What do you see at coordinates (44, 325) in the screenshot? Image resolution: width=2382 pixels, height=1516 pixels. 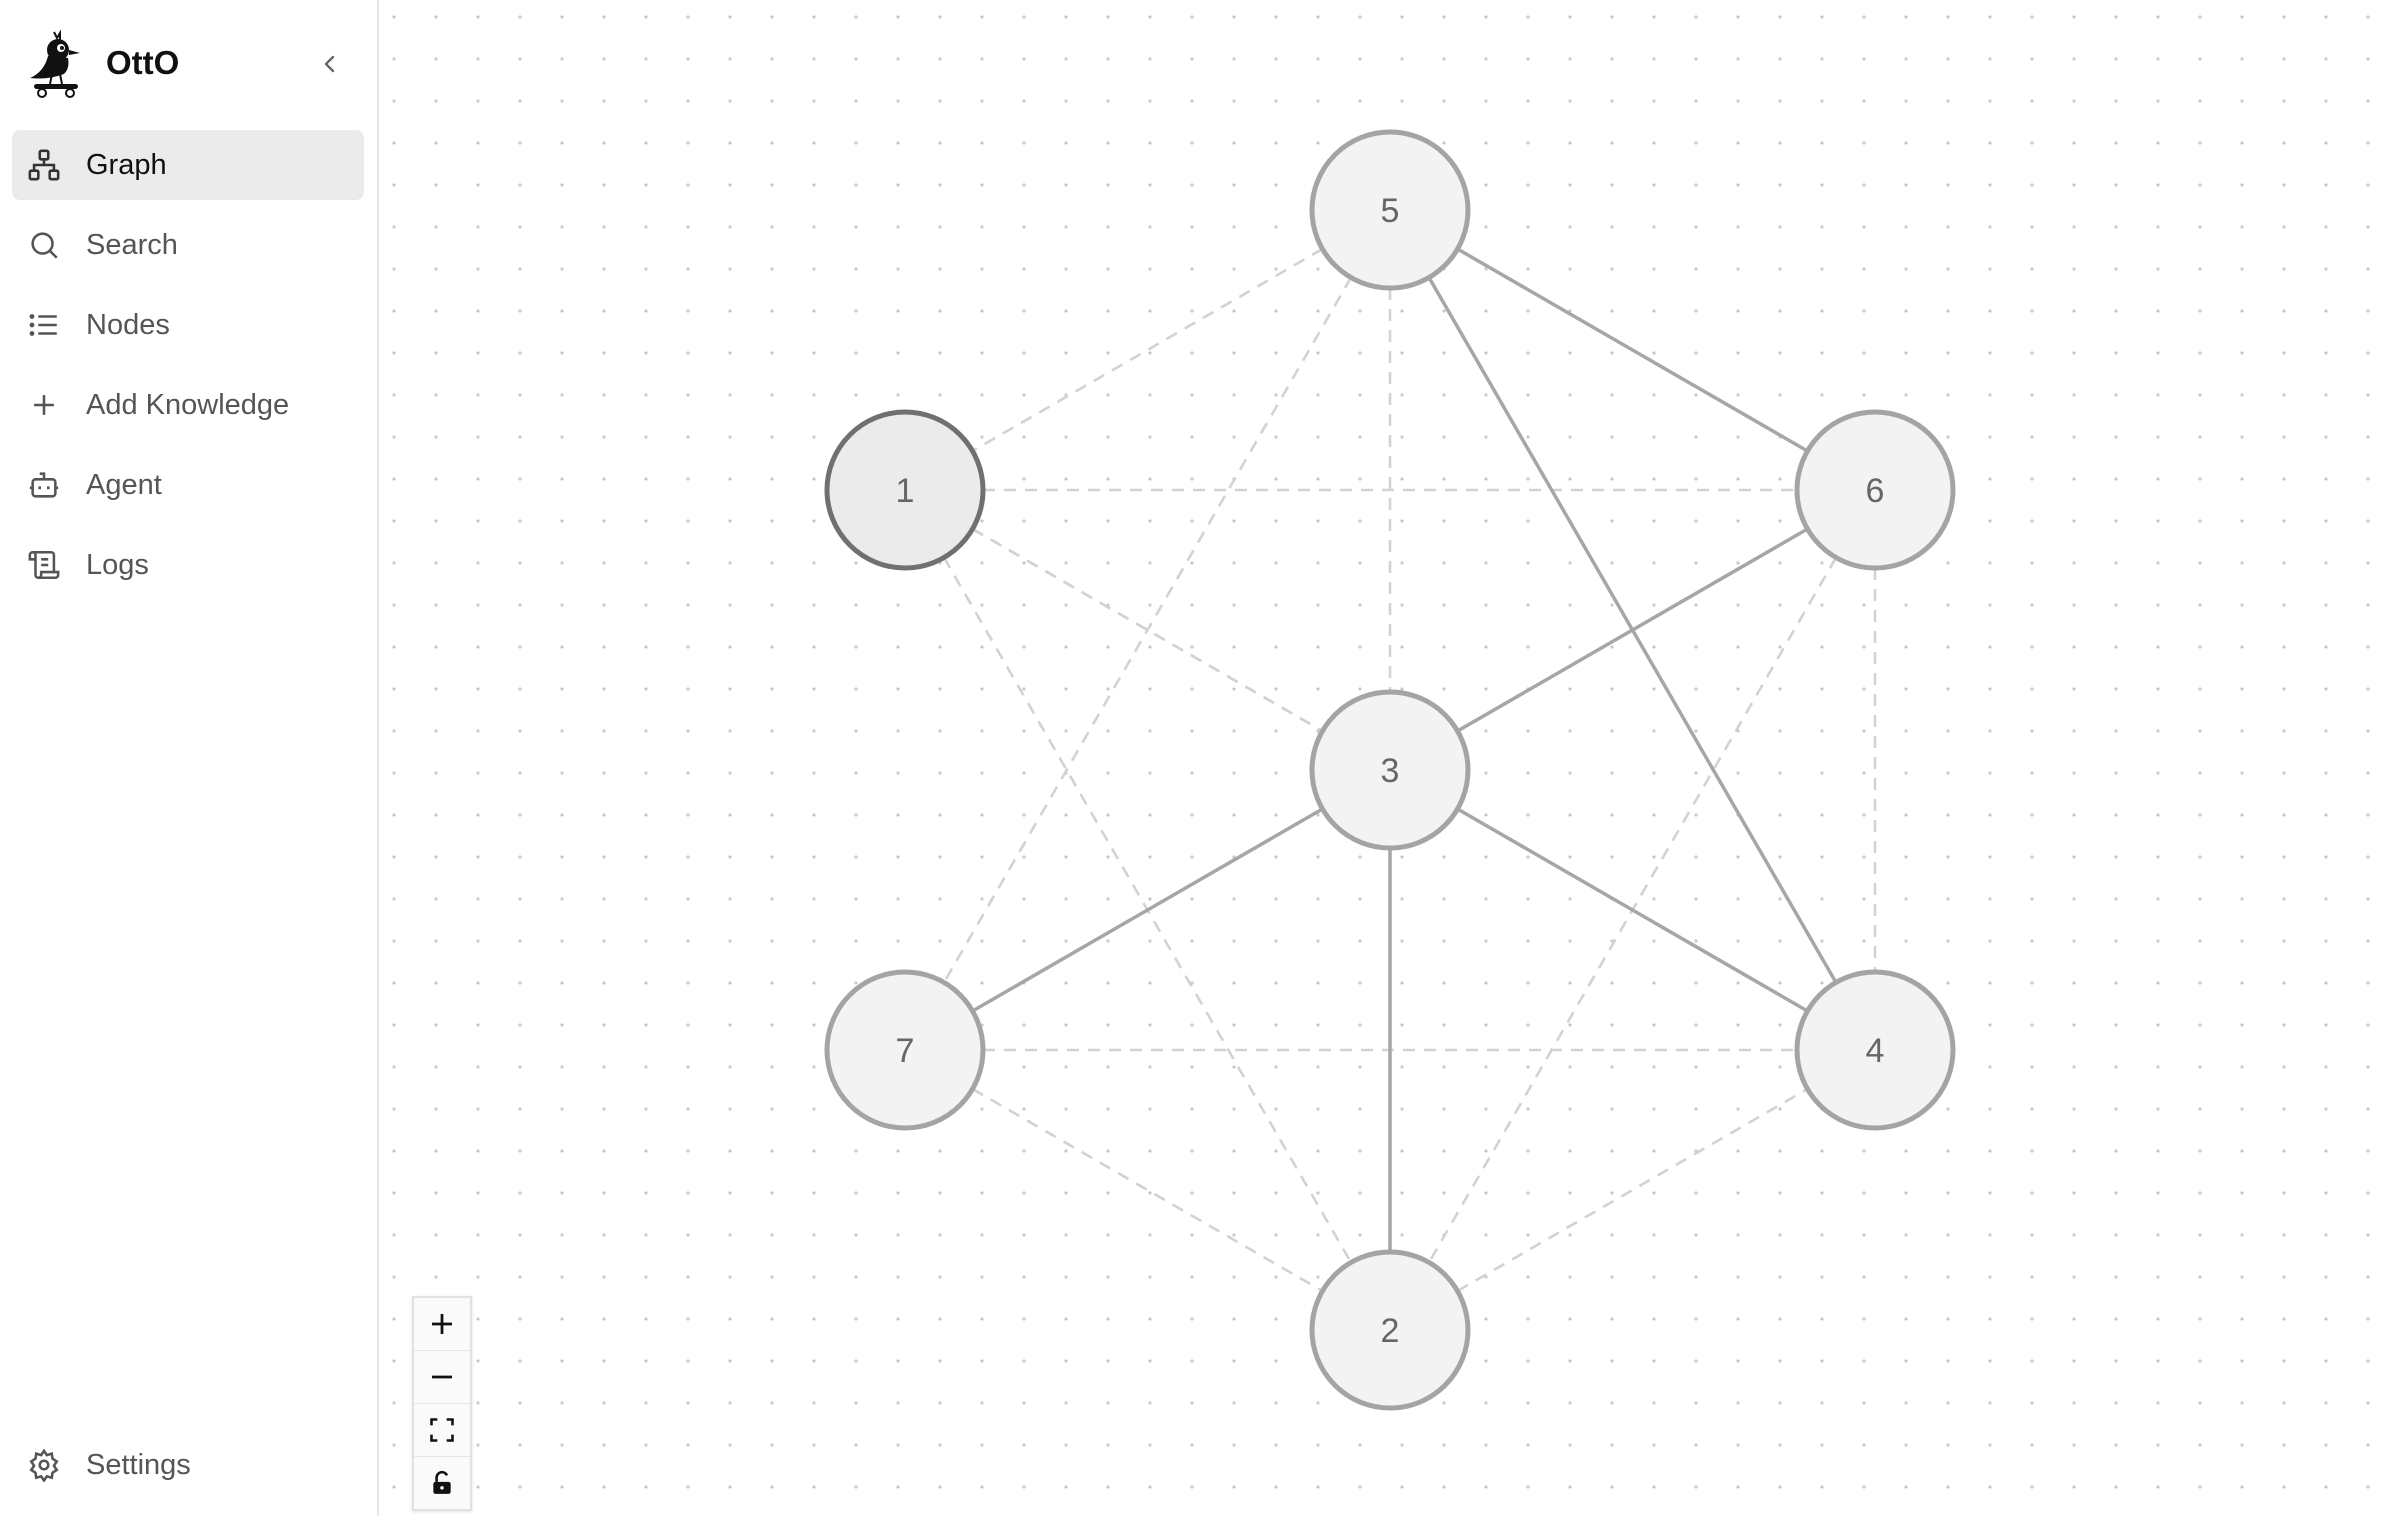 I see `list-icon` at bounding box center [44, 325].